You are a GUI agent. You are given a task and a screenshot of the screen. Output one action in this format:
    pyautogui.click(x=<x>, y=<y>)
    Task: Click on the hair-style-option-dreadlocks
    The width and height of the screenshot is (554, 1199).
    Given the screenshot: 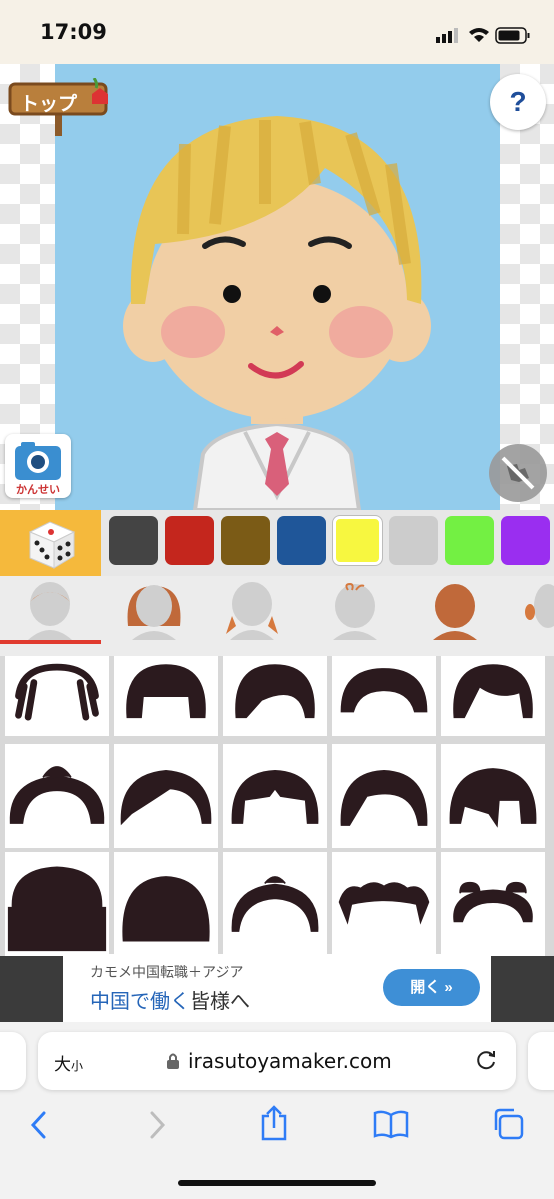 What is the action you would take?
    pyautogui.click(x=57, y=696)
    